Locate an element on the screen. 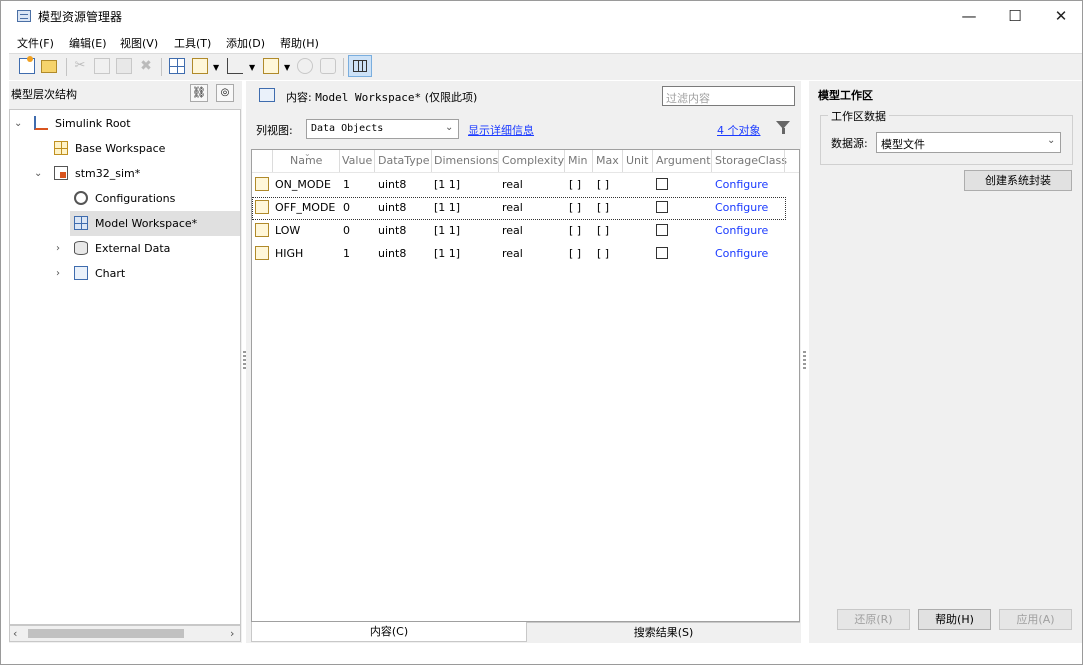 The height and width of the screenshot is (670, 1091). menu-file: 文件(F) is located at coordinates (35, 43).